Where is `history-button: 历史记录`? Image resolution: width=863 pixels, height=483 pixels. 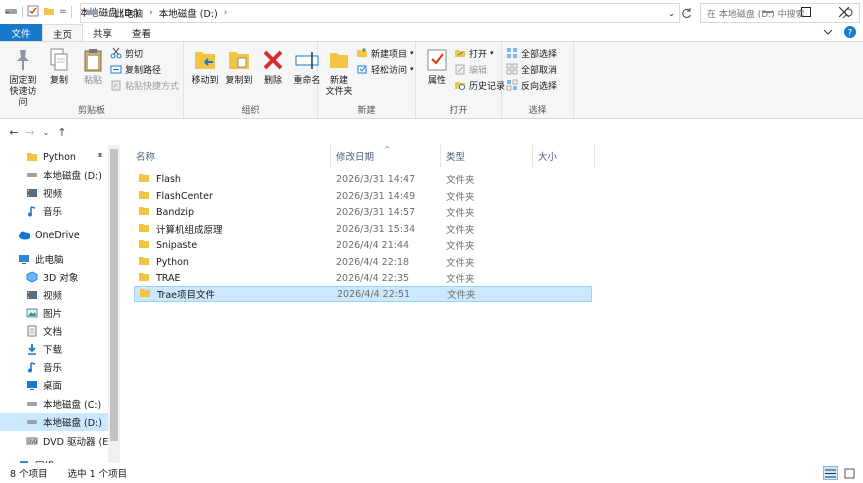 history-button: 历史记录 is located at coordinates (479, 85).